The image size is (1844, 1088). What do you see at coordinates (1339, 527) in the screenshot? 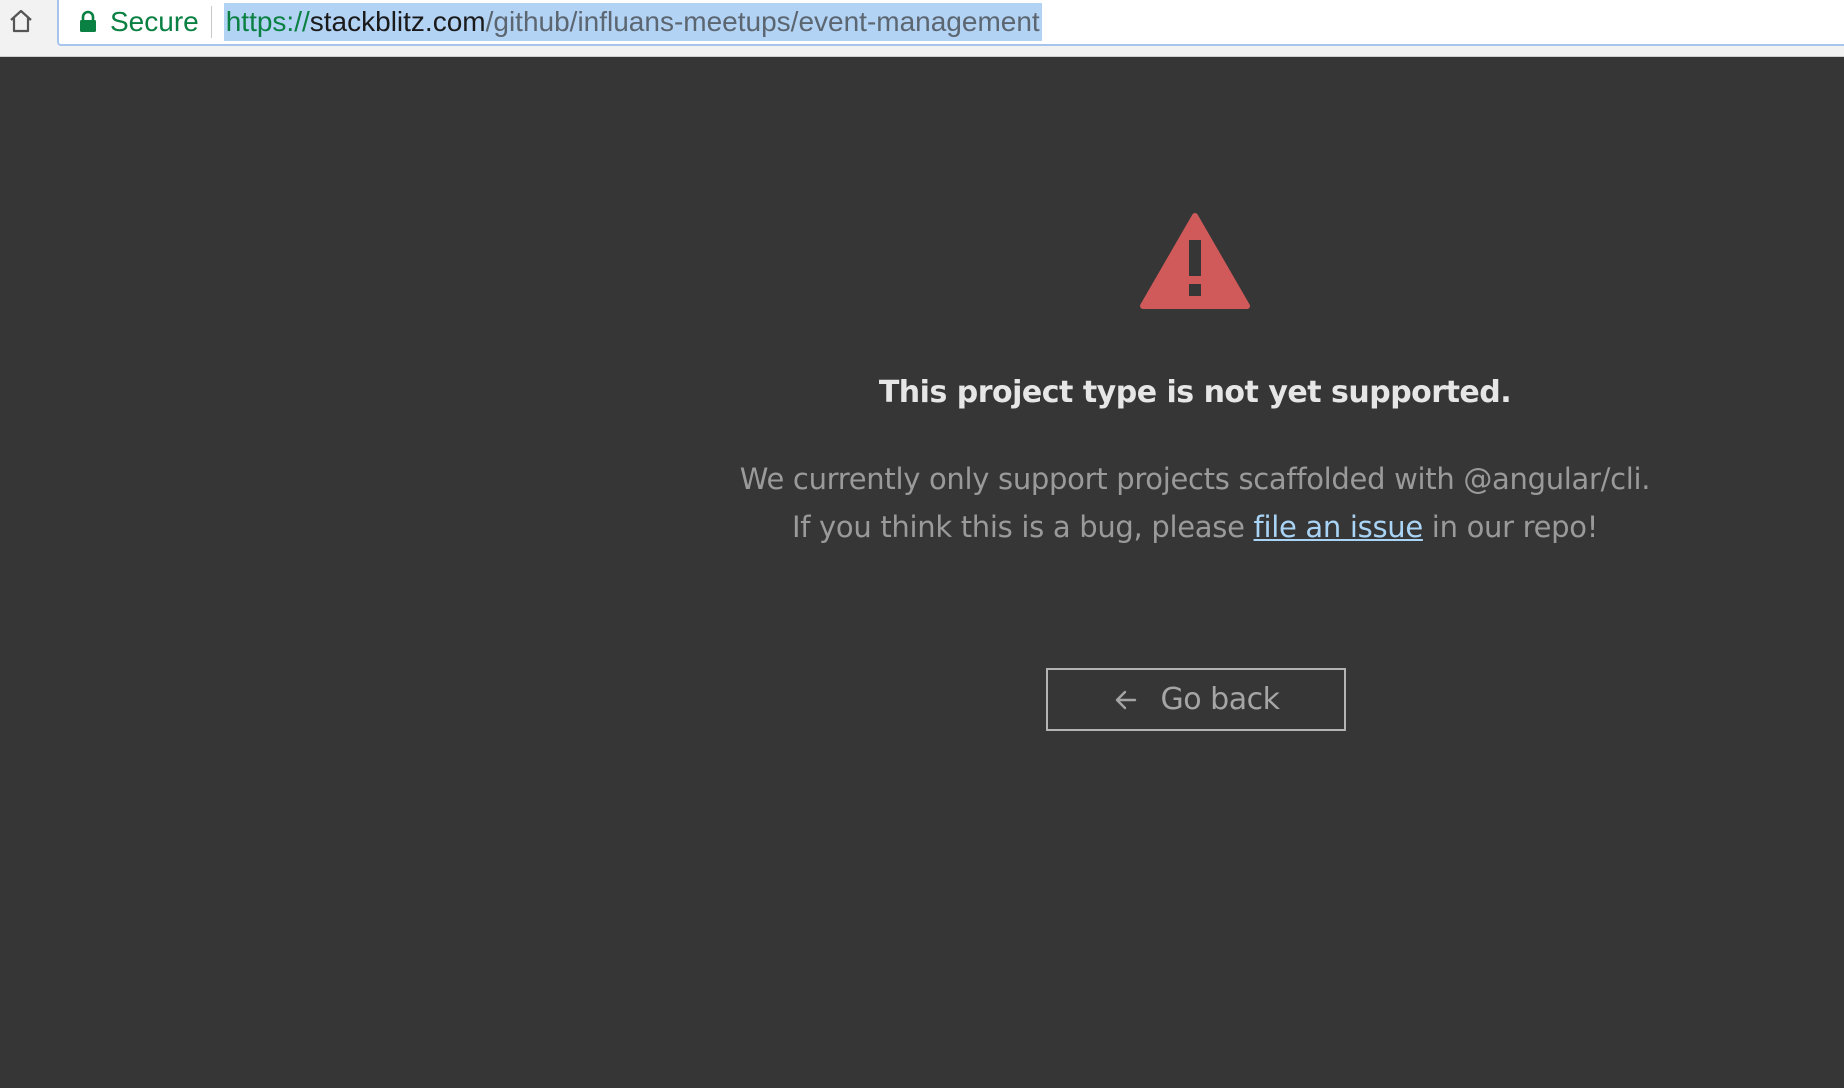
I see `file-issue-link: file an issue` at bounding box center [1339, 527].